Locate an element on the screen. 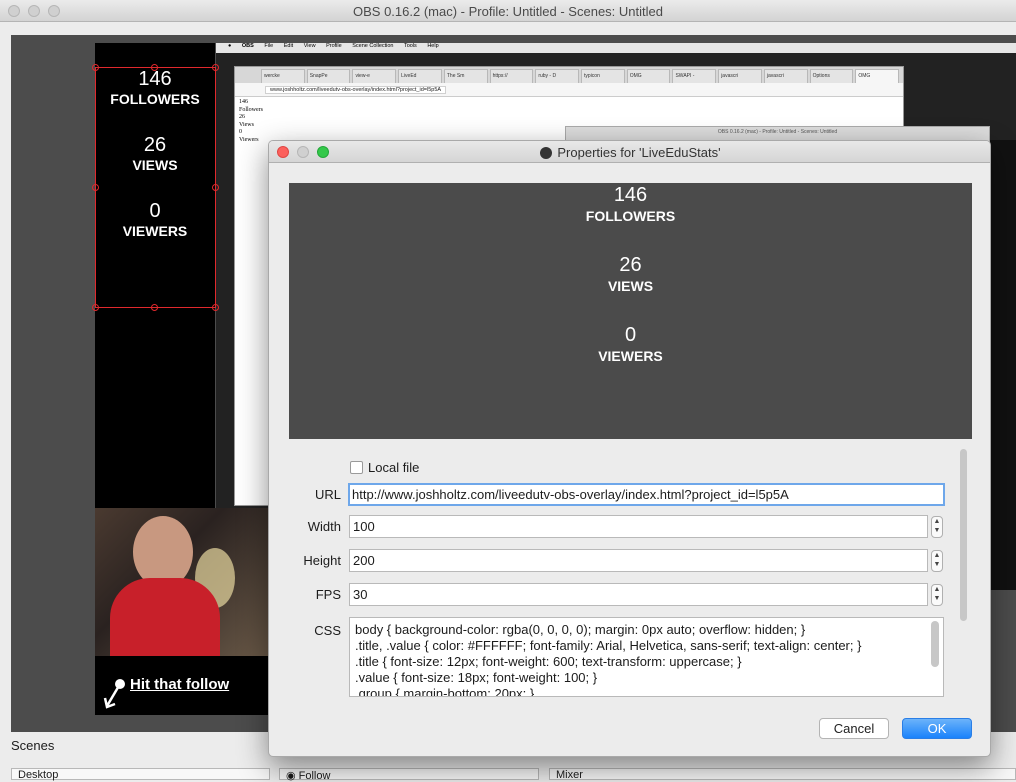 This screenshot has width=1016, height=782. resize-handle-left is located at coordinates (95, 187).